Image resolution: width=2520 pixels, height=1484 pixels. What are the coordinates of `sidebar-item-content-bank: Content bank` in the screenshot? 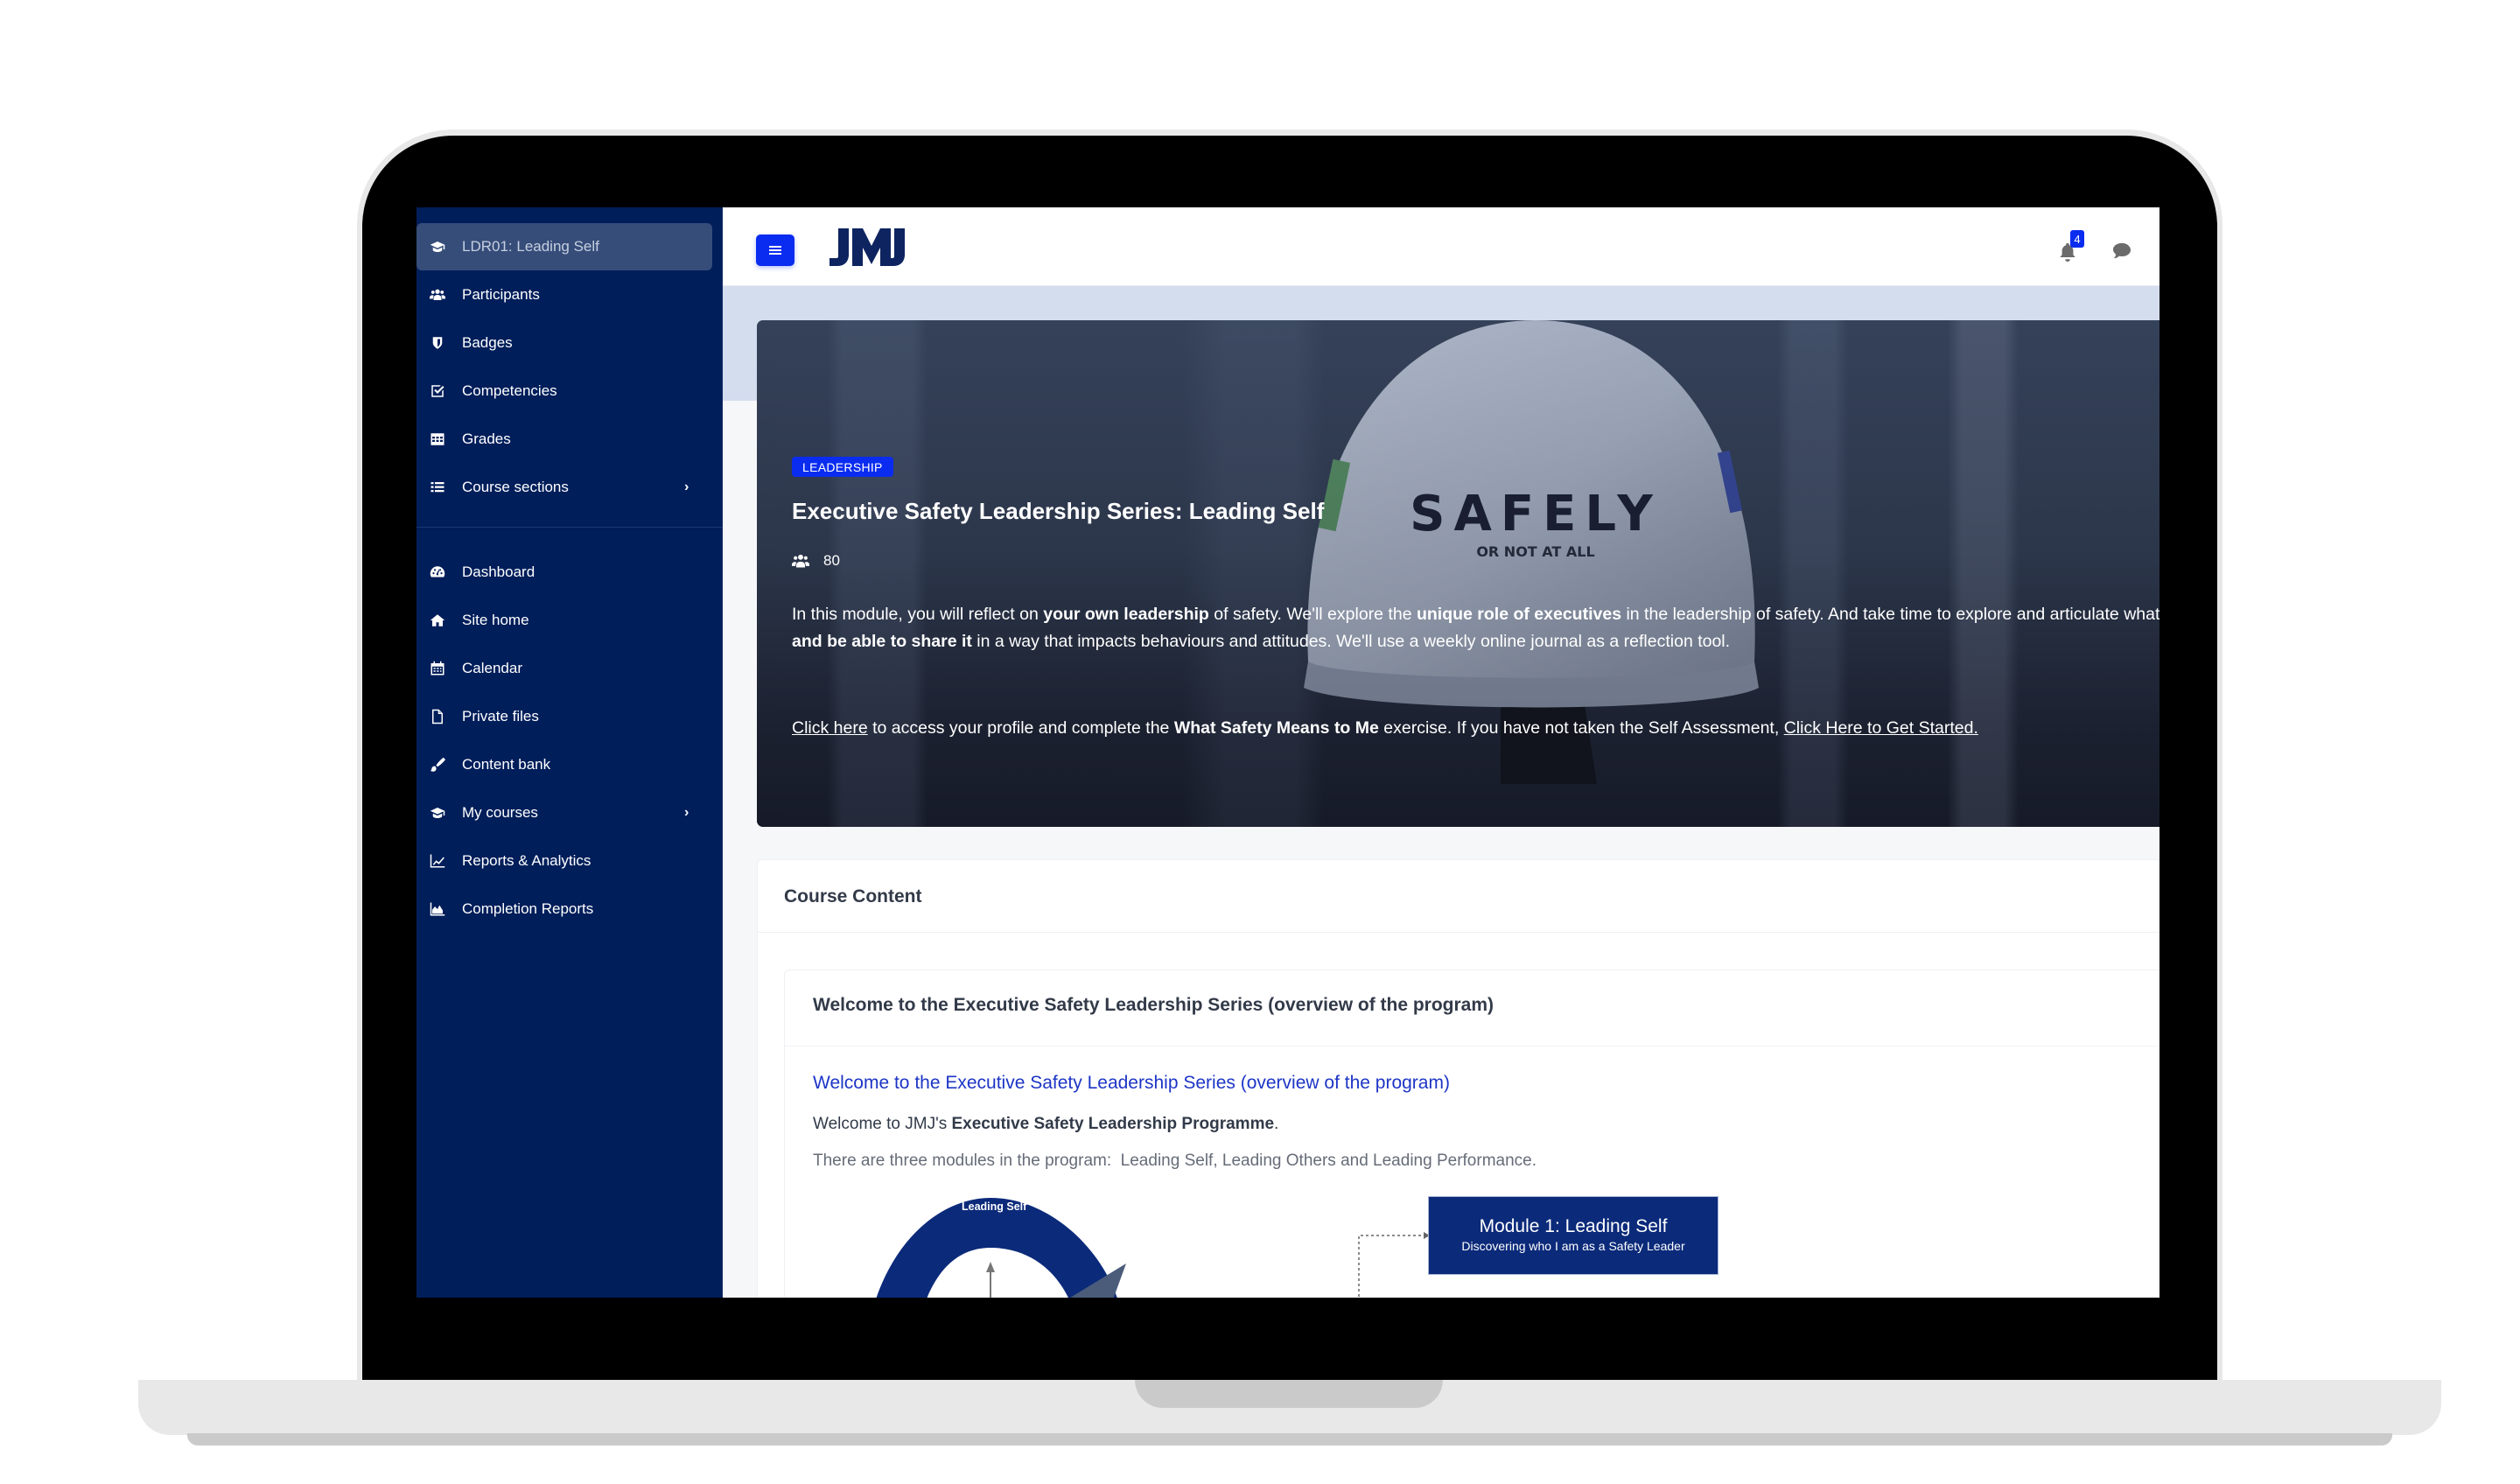 It's located at (564, 764).